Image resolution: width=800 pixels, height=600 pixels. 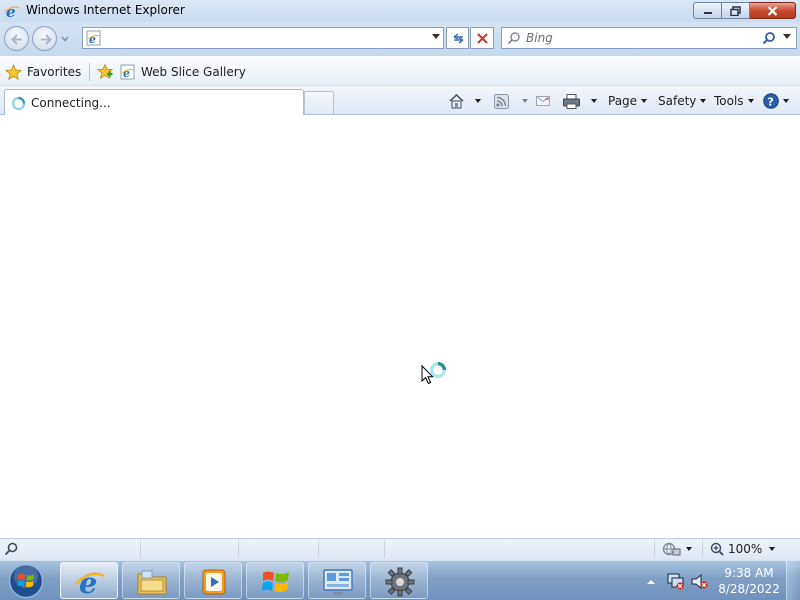 I want to click on taskbar-windows-media-player, so click(x=213, y=580).